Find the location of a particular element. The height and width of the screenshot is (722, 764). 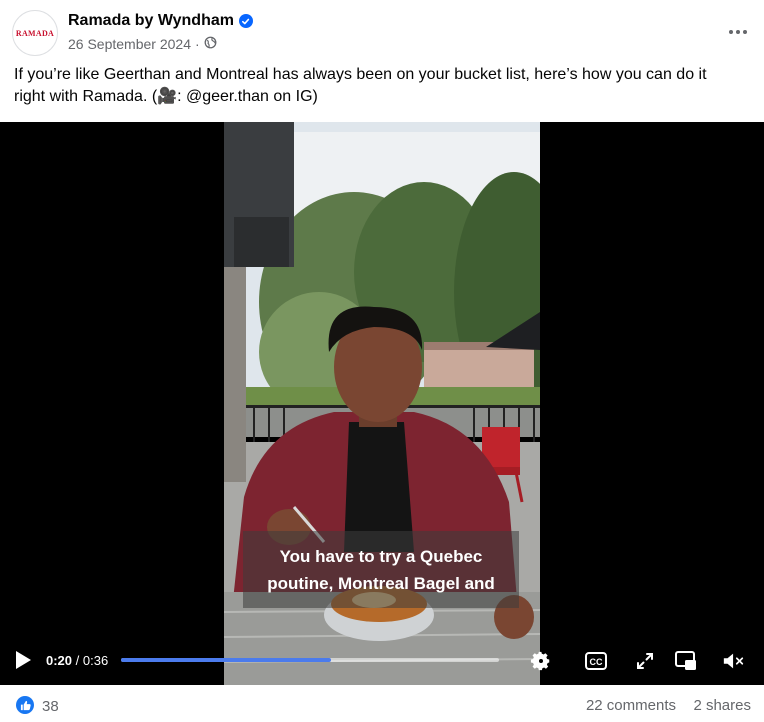

caption-line-2: right with Ramada. (🎥: @geer.than on IG) is located at coordinates (166, 96).